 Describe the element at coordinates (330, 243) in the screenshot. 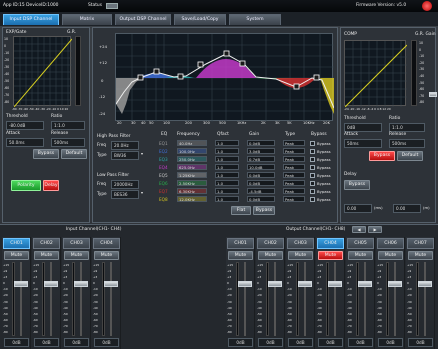

I see `channel-select-button: CH04` at that location.